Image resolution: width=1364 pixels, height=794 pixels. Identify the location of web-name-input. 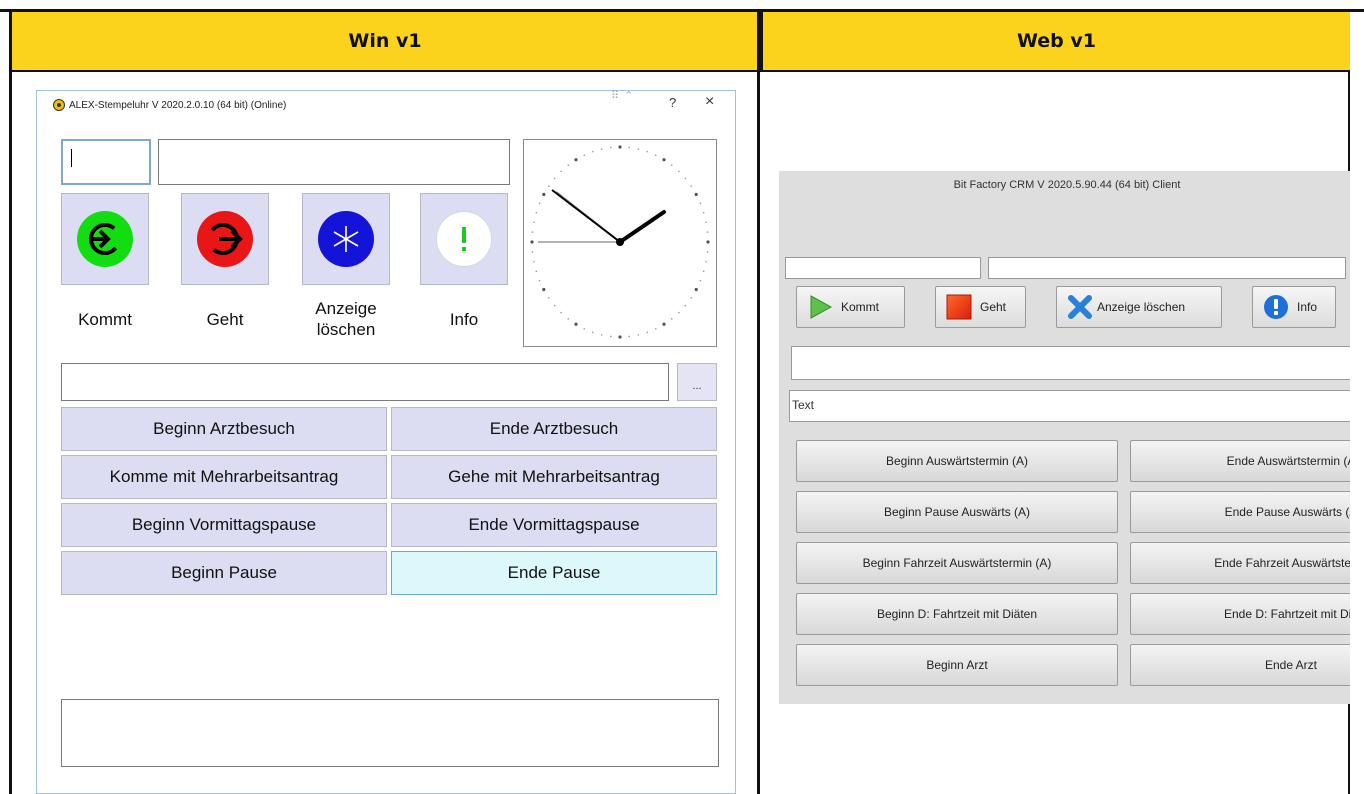
(1167, 268).